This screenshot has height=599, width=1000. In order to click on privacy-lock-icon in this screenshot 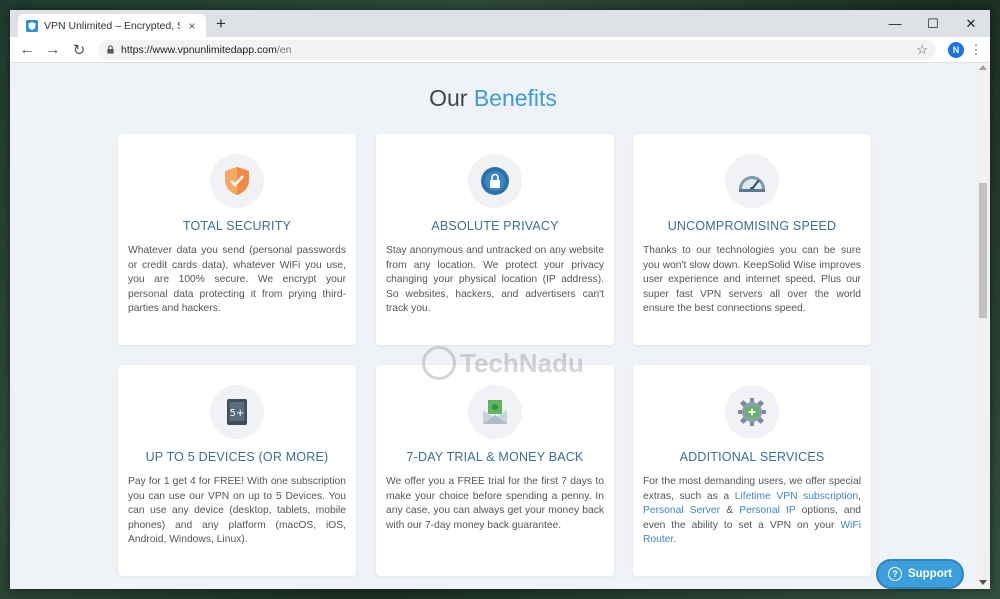, I will do `click(495, 181)`.